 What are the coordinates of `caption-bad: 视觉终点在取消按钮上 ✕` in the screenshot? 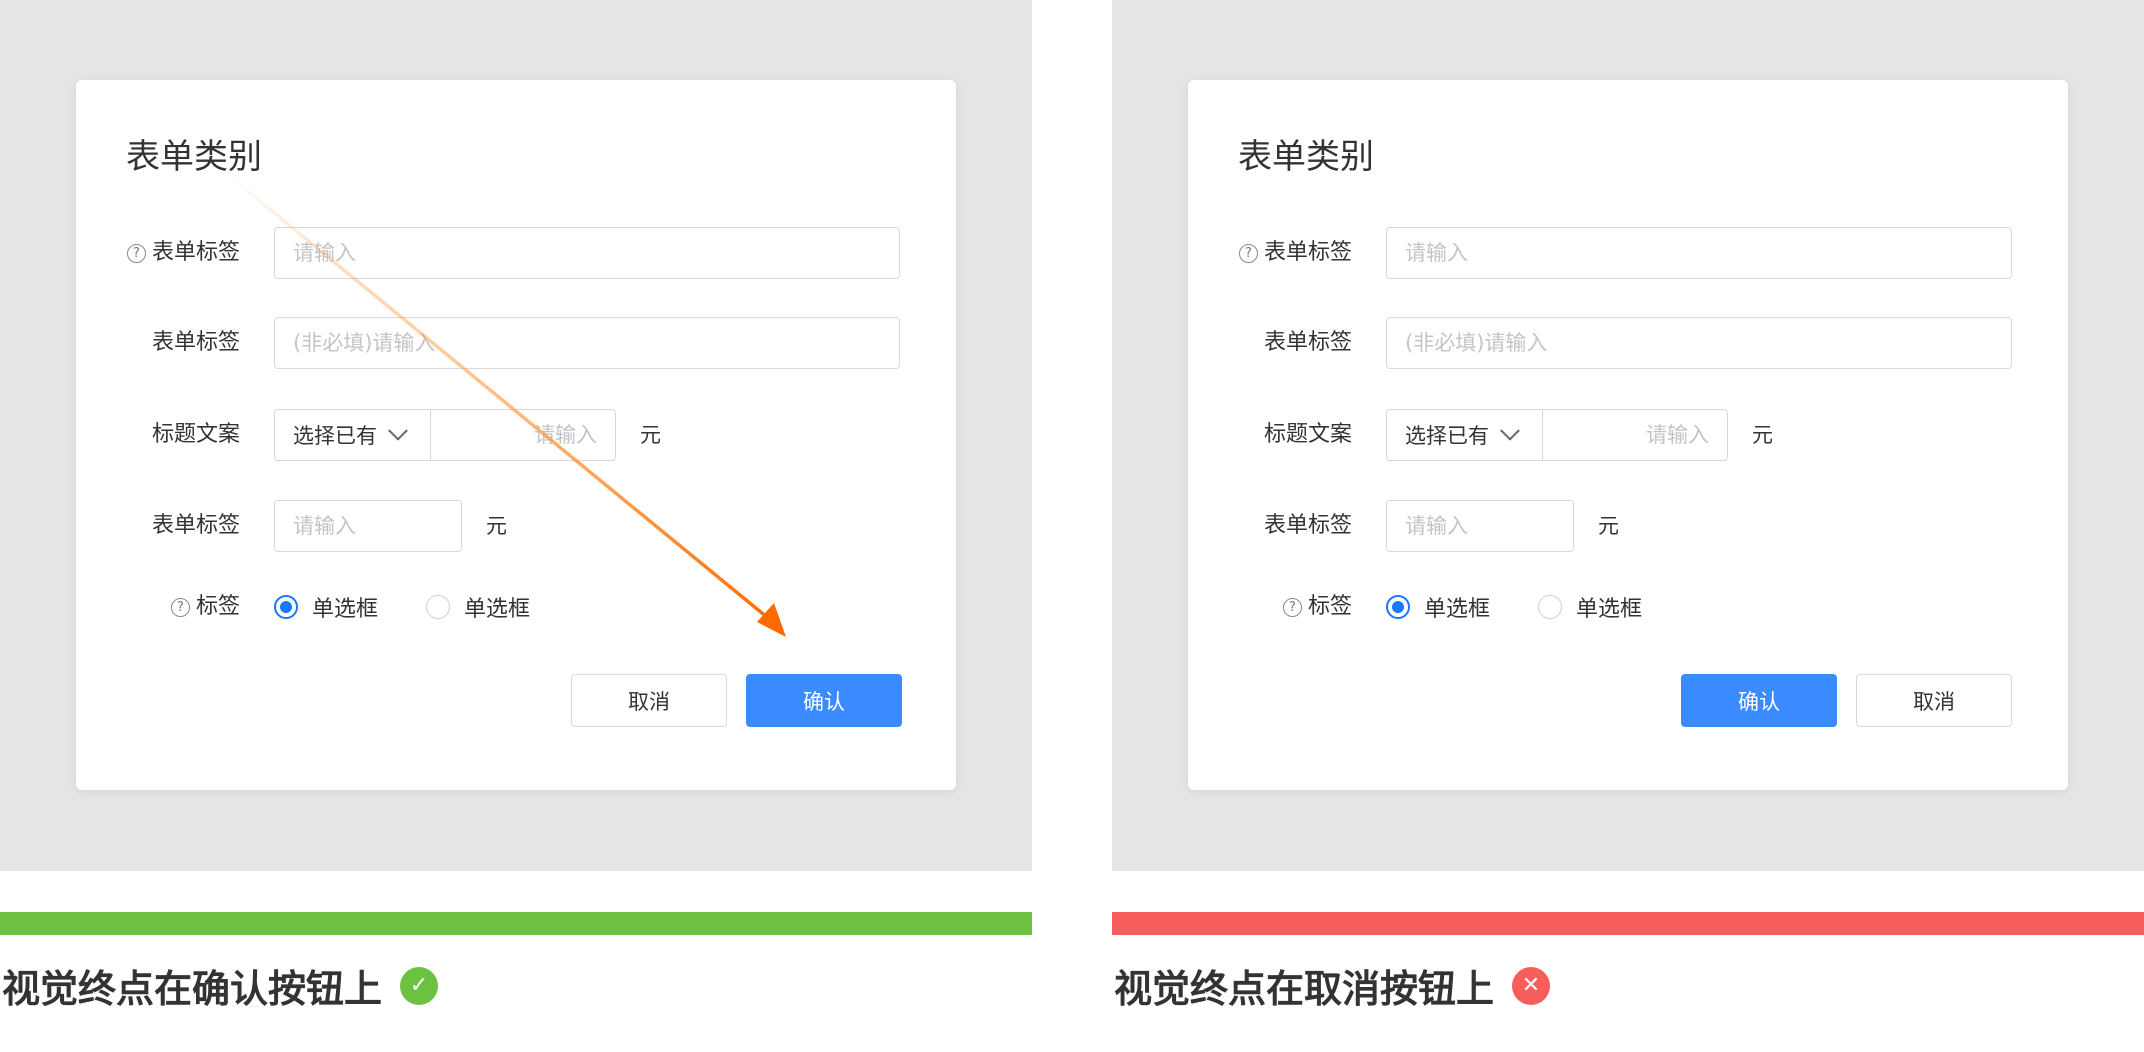 It's located at (1332, 985).